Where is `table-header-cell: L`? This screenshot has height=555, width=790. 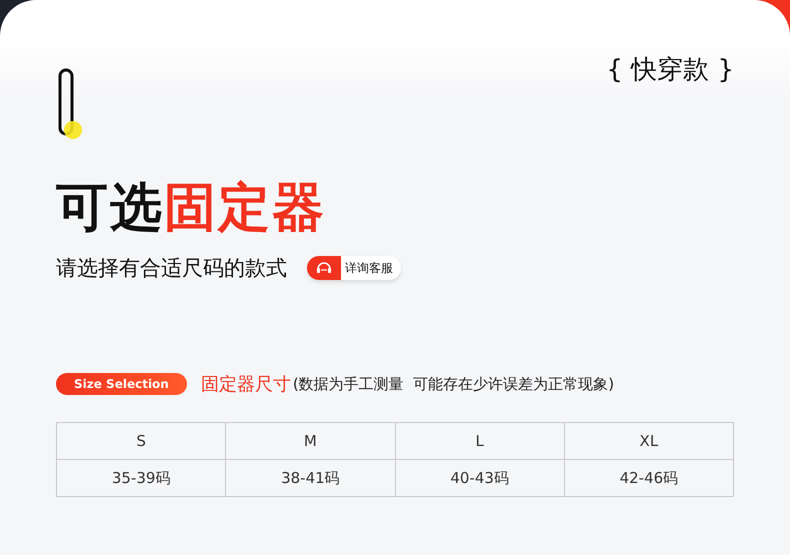 table-header-cell: L is located at coordinates (479, 441).